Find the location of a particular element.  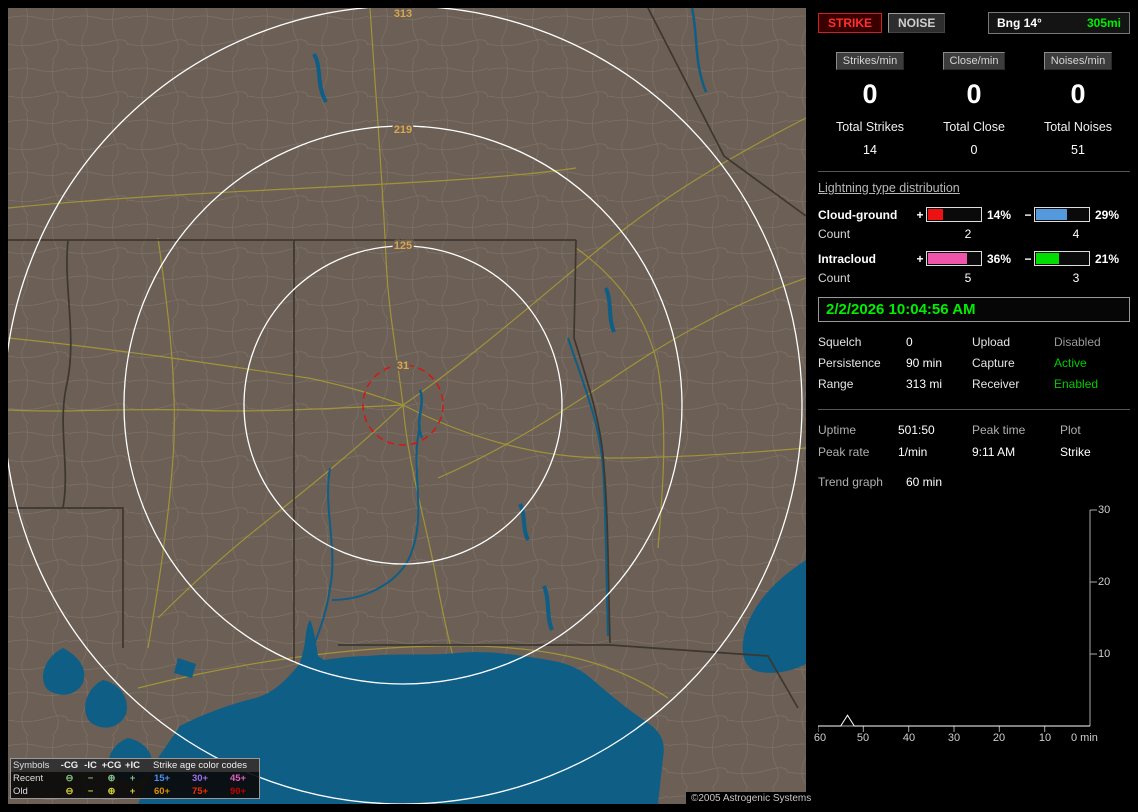

legend-col-pos-cg: +CG is located at coordinates (111, 765).